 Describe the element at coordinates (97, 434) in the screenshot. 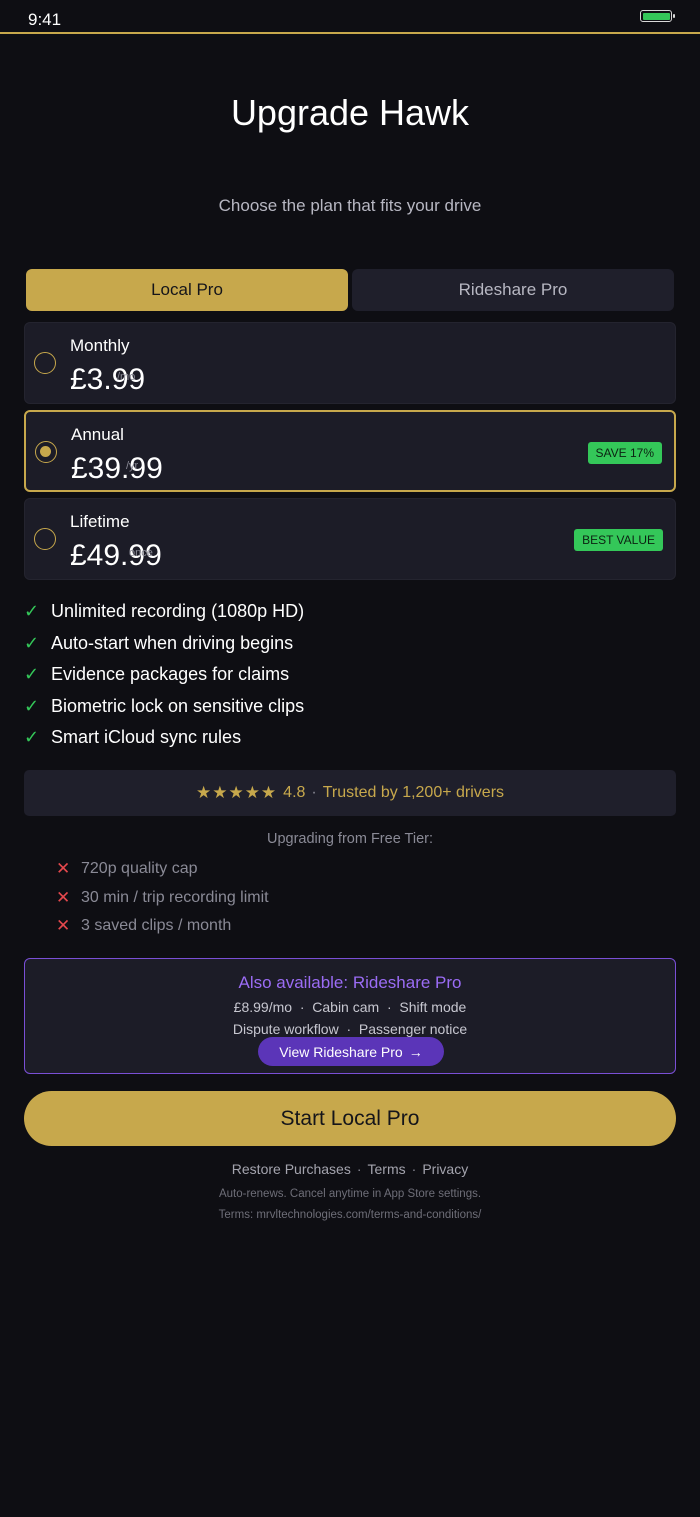

I see `plan-name: Annual` at that location.